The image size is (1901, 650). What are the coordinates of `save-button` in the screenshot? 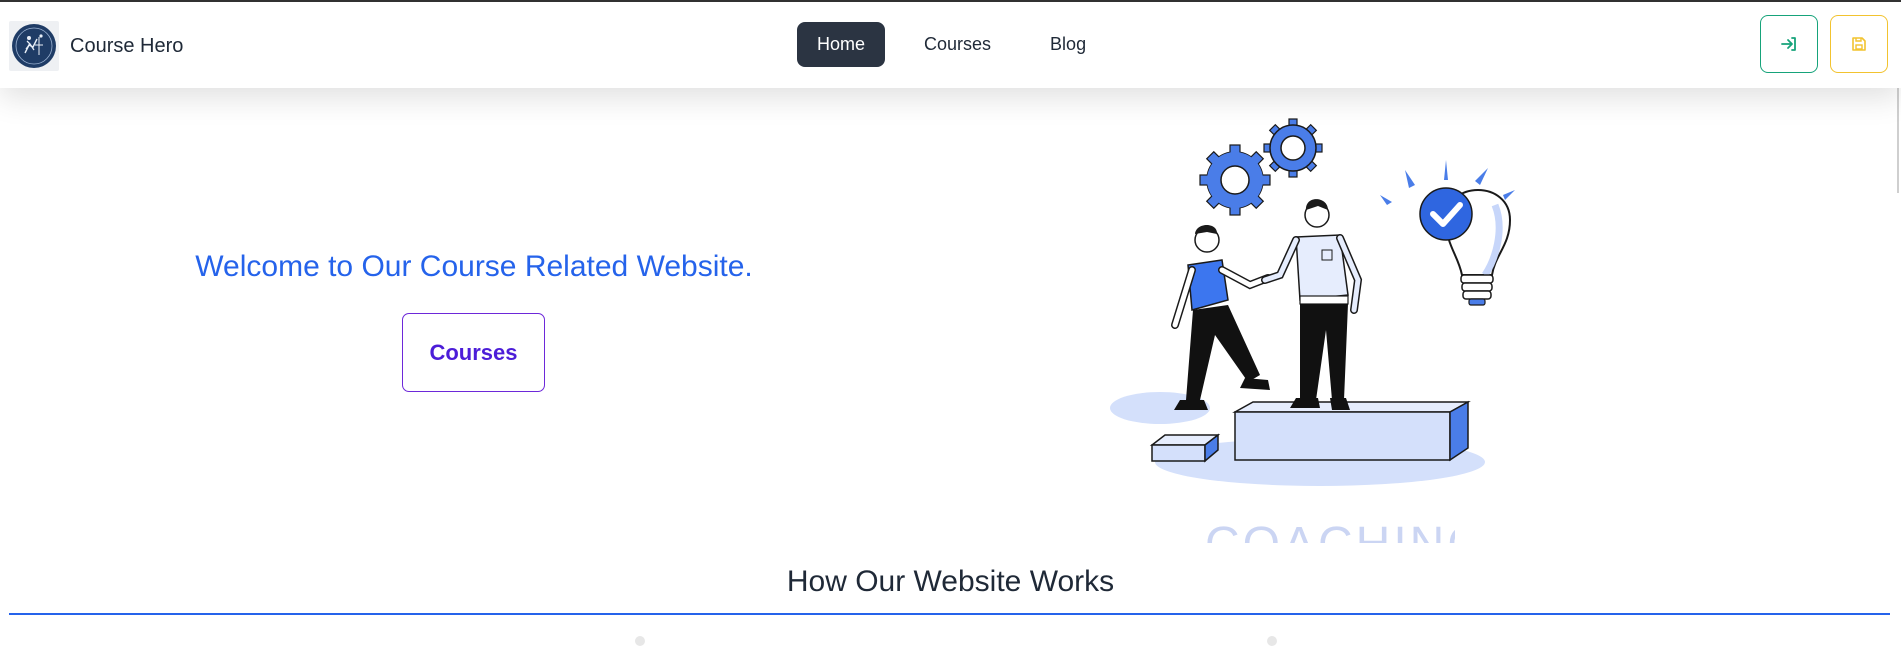 It's located at (1859, 44).